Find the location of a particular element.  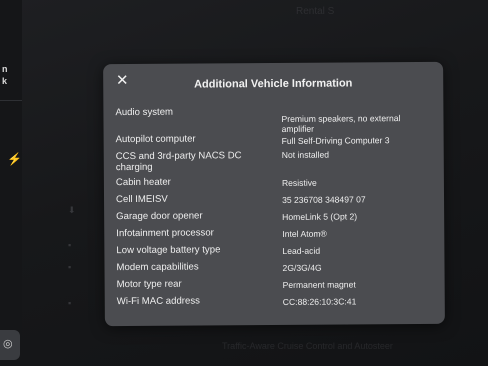

info-label: Low voltage battery type is located at coordinates (168, 250).